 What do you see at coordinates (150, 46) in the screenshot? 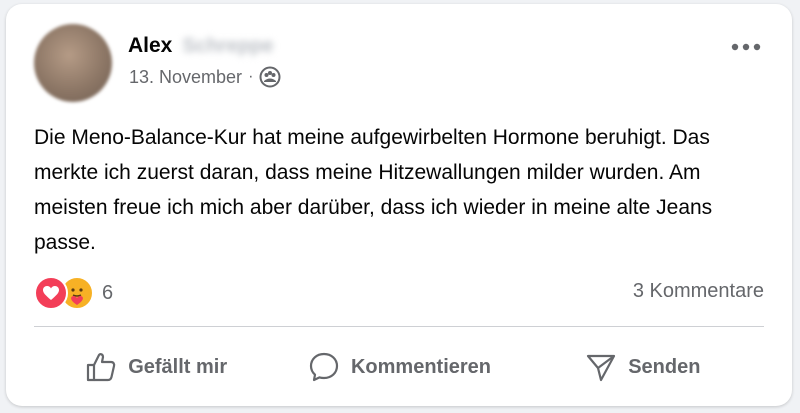
I see `author-name: Alex` at bounding box center [150, 46].